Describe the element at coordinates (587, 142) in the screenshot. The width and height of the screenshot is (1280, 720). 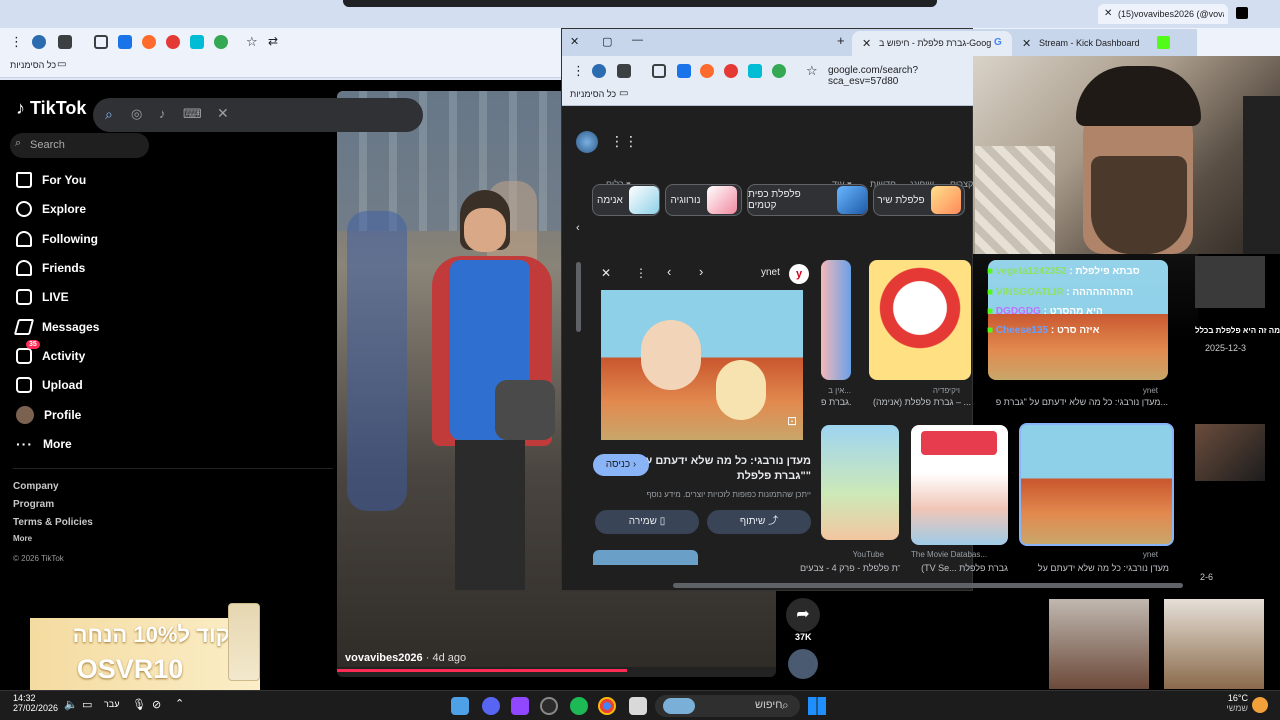
I see `account-avatar` at that location.